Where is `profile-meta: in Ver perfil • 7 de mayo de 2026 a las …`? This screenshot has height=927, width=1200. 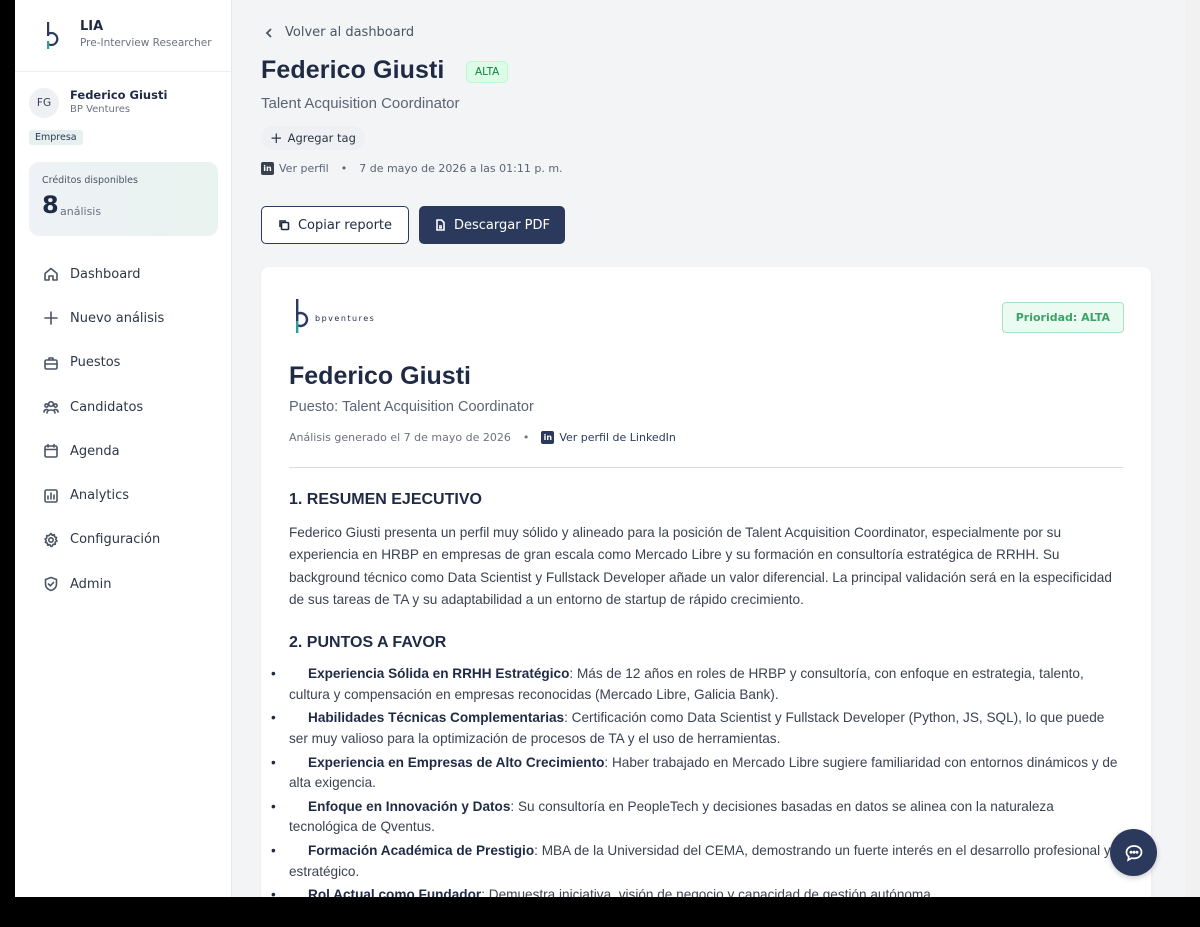
profile-meta: in Ver perfil • 7 de mayo de 2026 a las … is located at coordinates (412, 168).